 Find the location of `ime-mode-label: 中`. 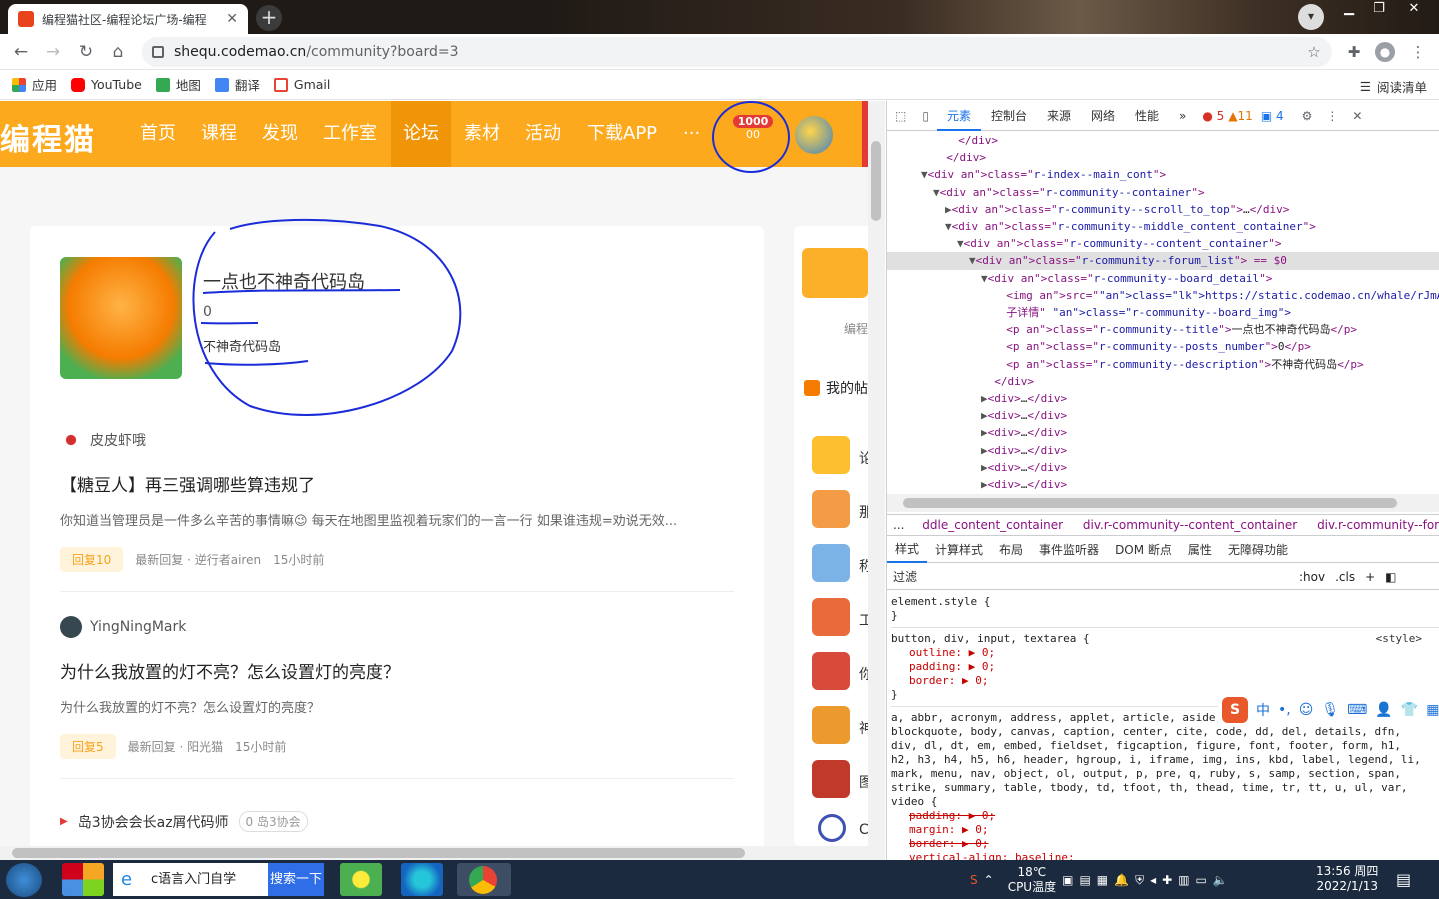

ime-mode-label: 中 is located at coordinates (1263, 710).